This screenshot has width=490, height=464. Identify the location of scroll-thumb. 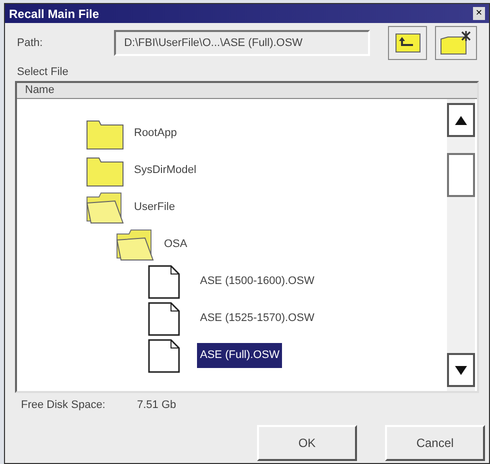
(461, 175).